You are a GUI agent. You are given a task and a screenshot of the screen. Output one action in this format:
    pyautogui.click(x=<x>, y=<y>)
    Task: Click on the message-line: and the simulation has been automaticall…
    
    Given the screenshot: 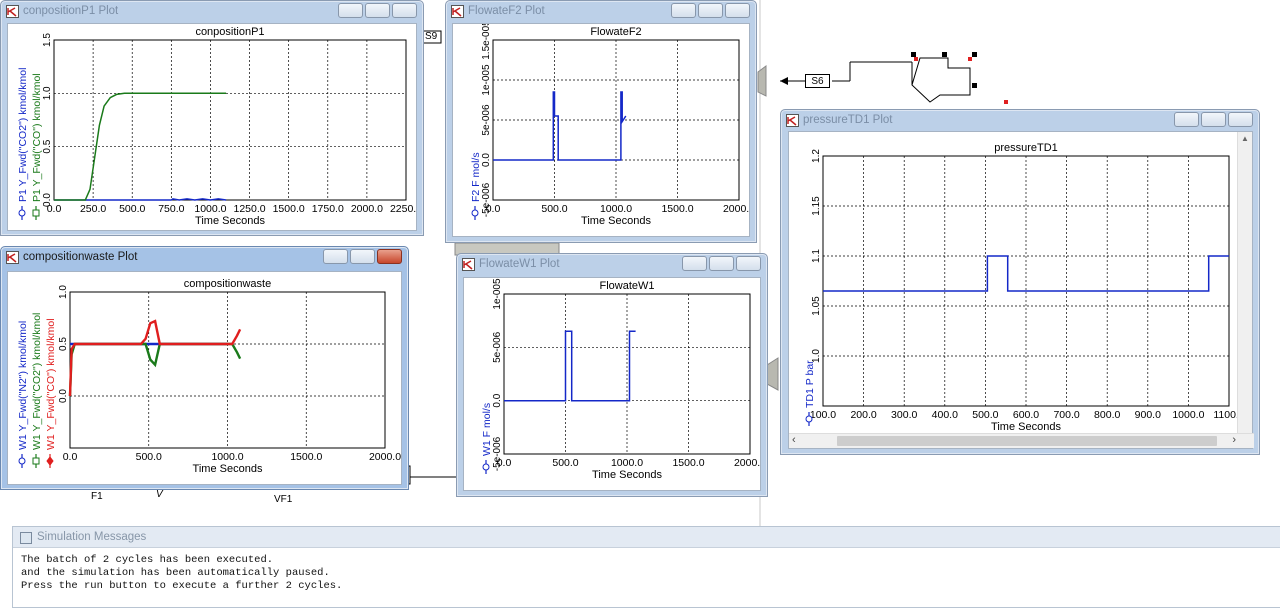 What is the action you would take?
    pyautogui.click(x=175, y=573)
    